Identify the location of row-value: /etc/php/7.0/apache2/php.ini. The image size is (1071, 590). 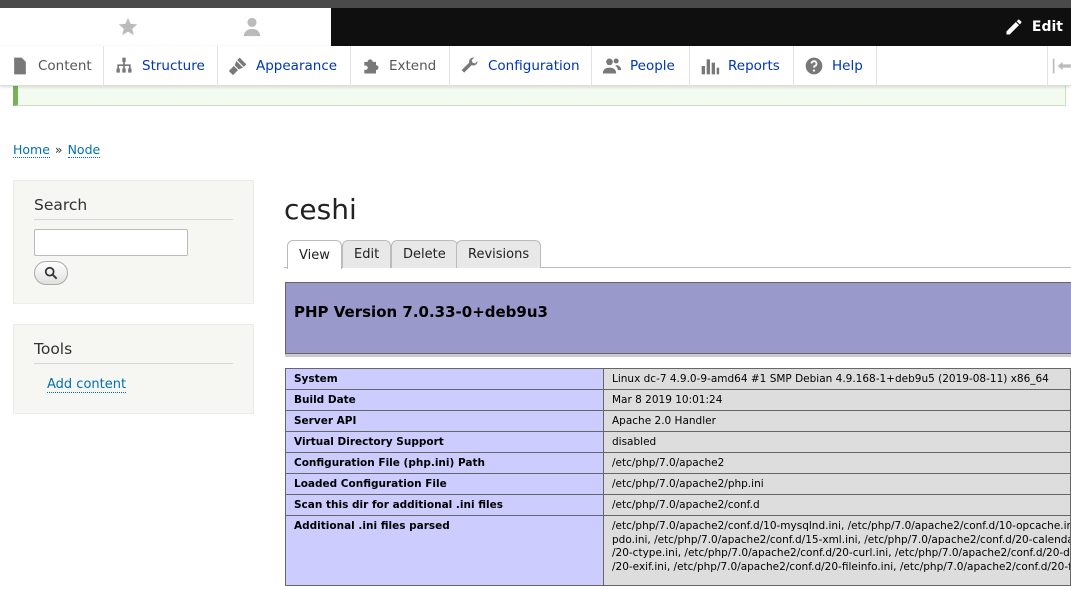
(837, 484).